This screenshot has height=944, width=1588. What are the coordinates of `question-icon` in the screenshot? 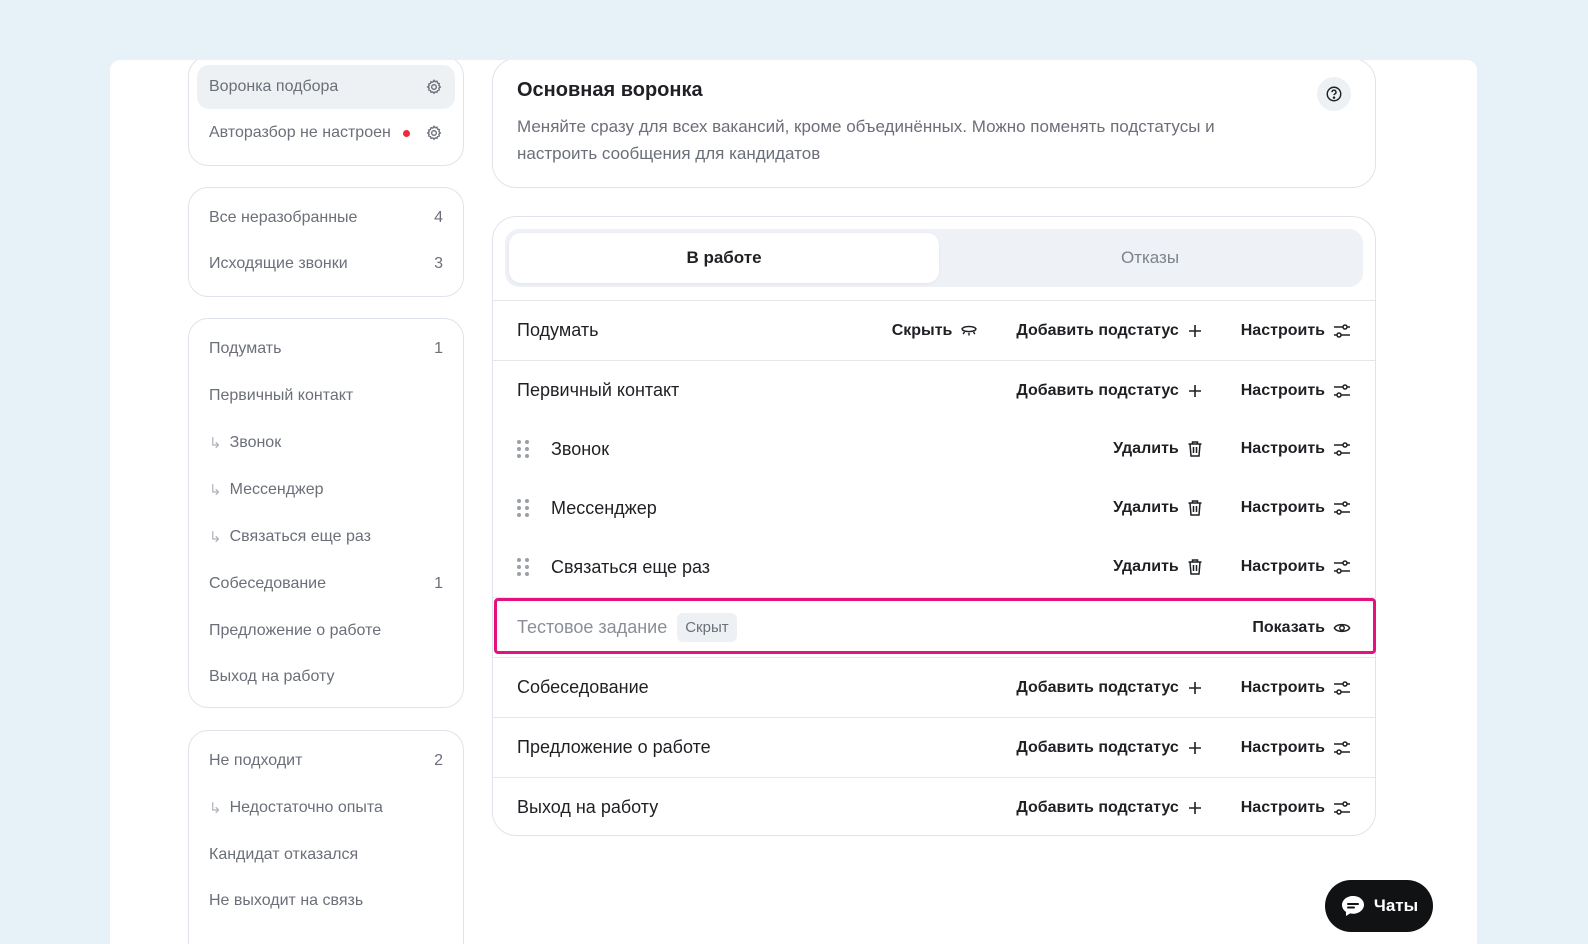 It's located at (1334, 94).